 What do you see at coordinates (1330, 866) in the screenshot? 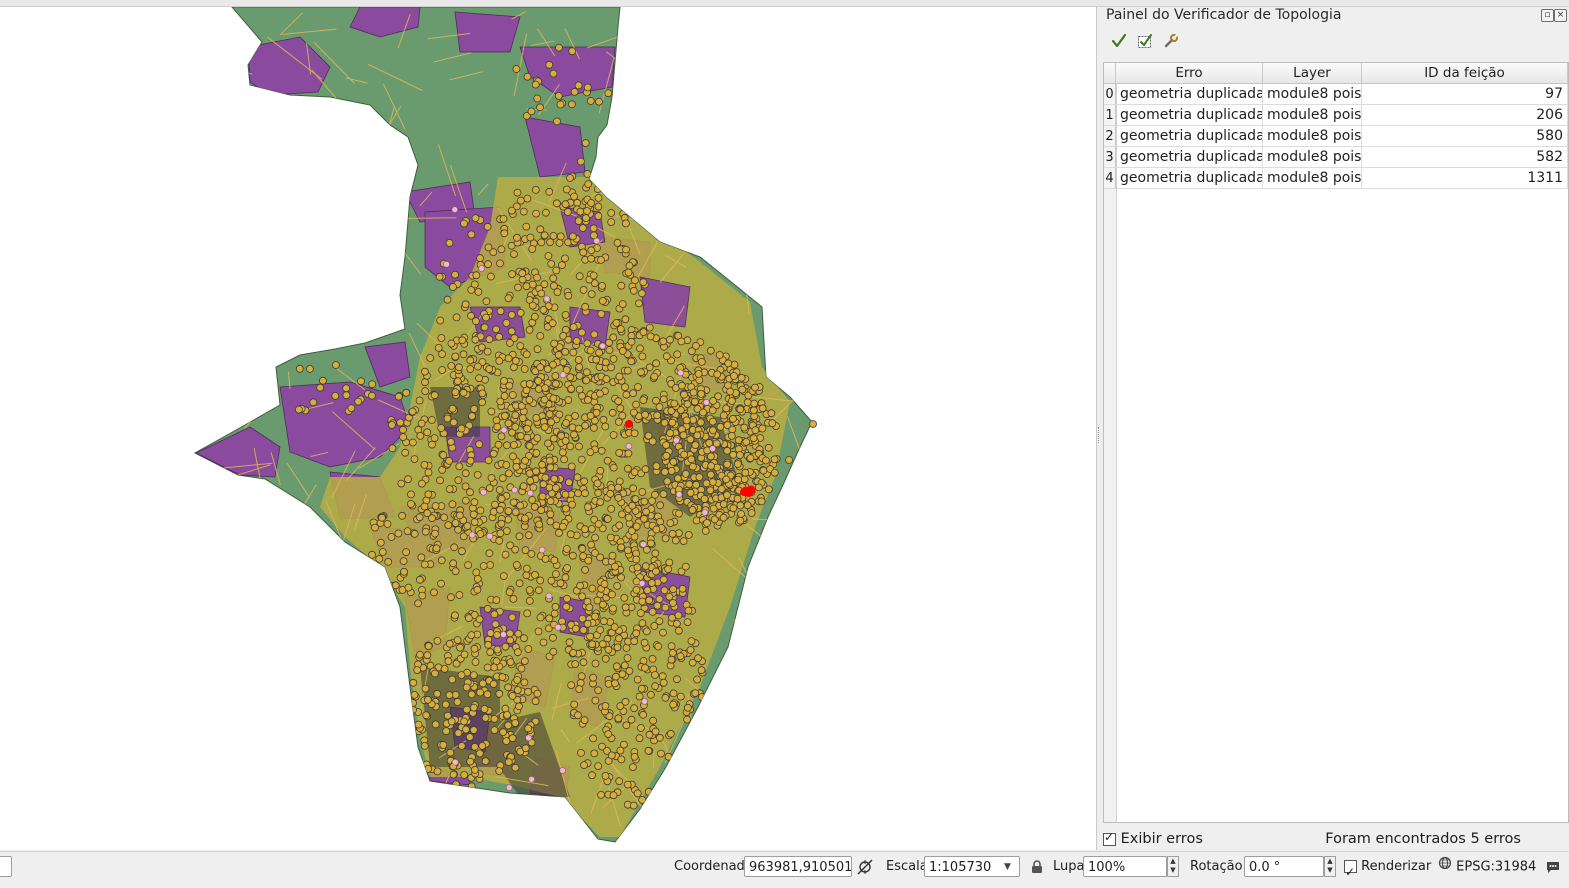
I see `rotation-stepper: ▲▼` at bounding box center [1330, 866].